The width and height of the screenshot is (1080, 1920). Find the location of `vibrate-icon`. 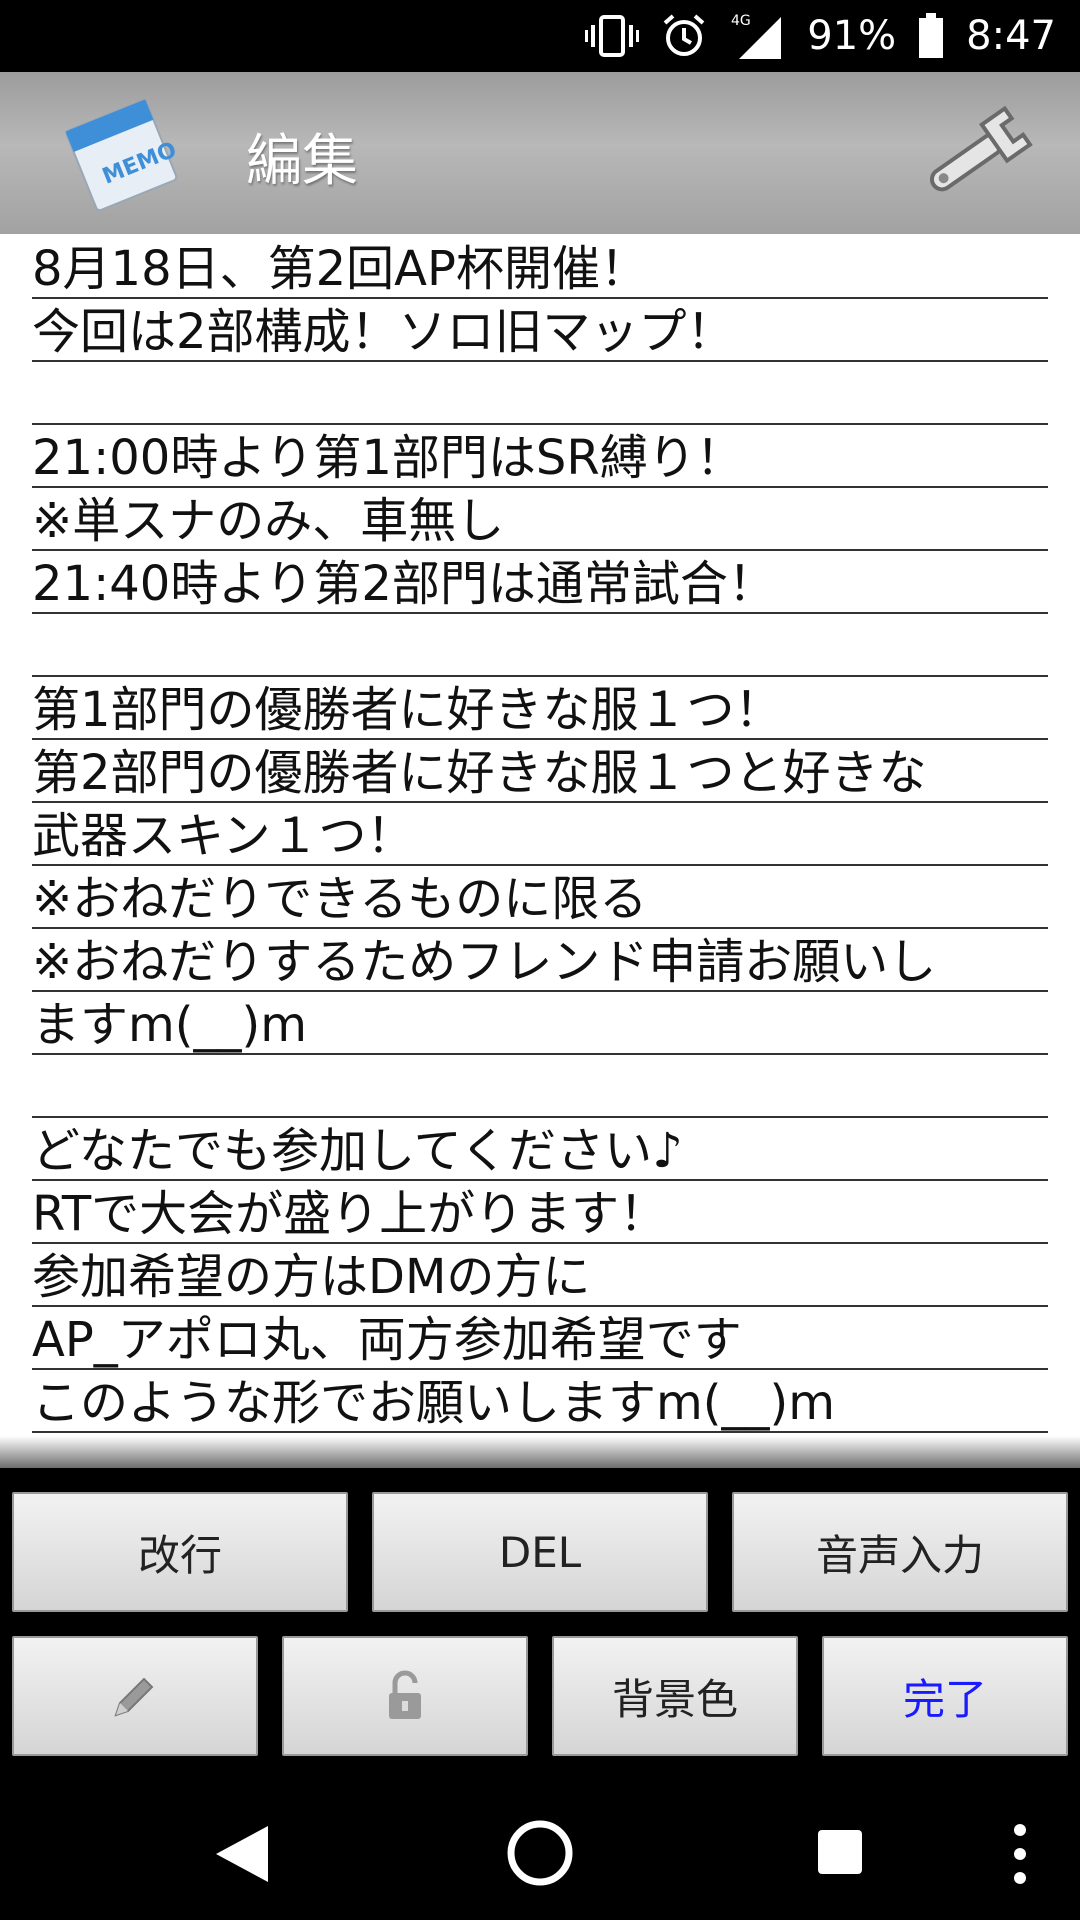

vibrate-icon is located at coordinates (612, 36).